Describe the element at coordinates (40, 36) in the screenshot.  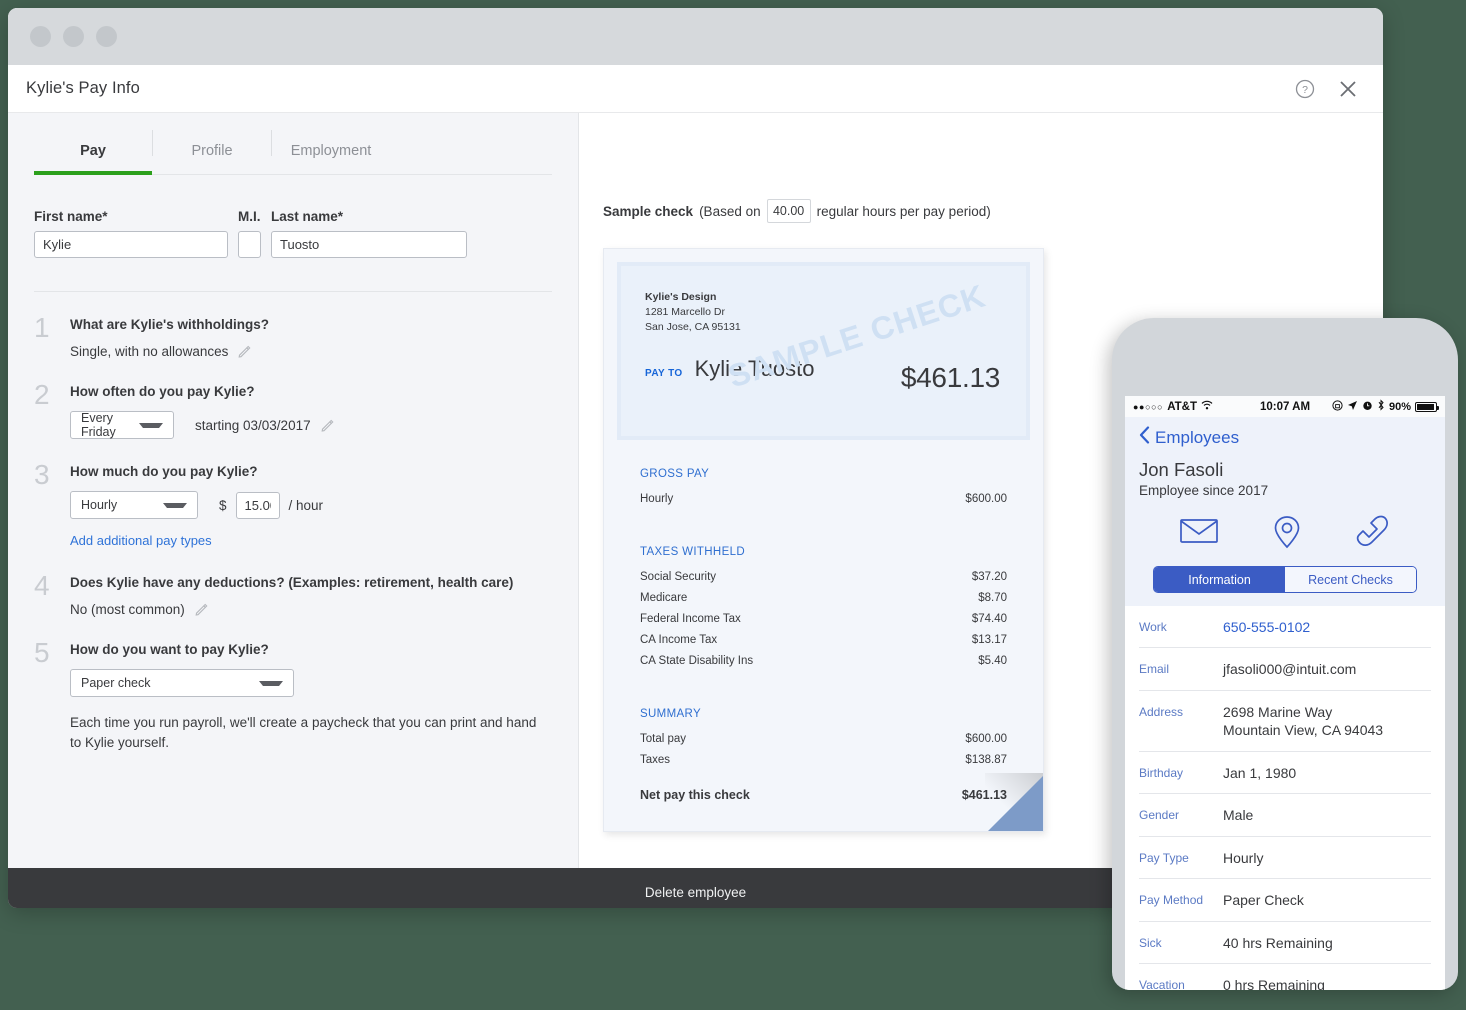
I see `window-close-button` at that location.